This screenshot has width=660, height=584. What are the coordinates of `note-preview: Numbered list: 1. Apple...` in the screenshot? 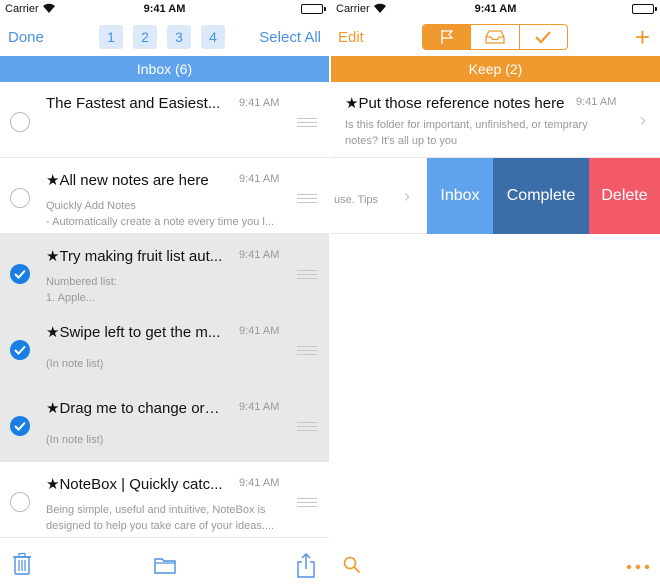 It's located at (81, 290).